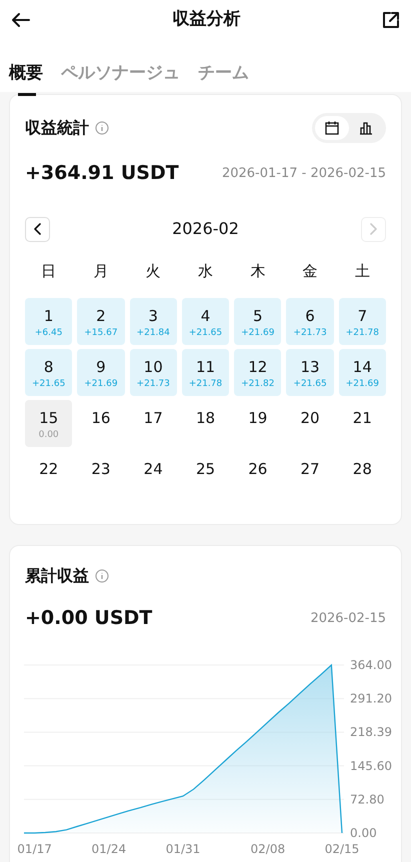 Image resolution: width=411 pixels, height=862 pixels. Describe the element at coordinates (257, 271) in the screenshot. I see `weekday-label: 木` at that location.